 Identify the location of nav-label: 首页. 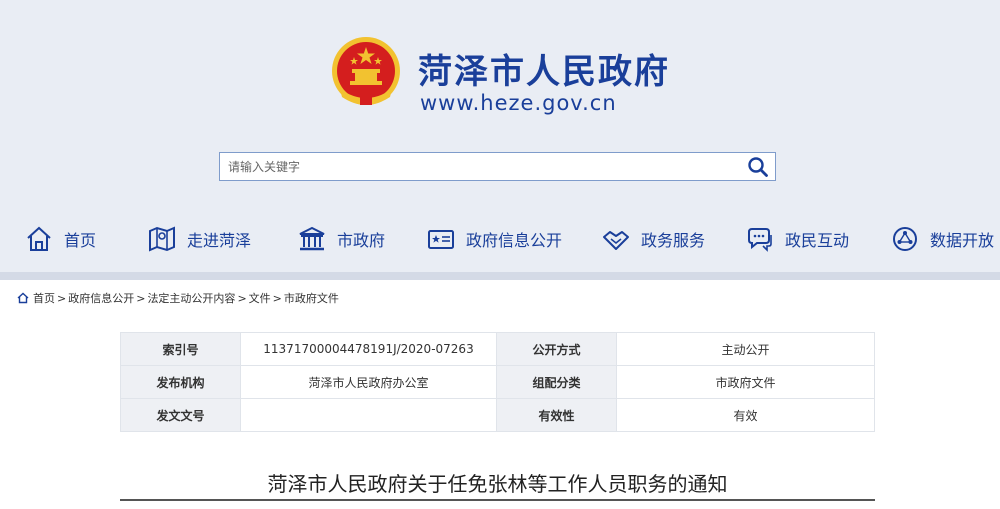
(80, 240).